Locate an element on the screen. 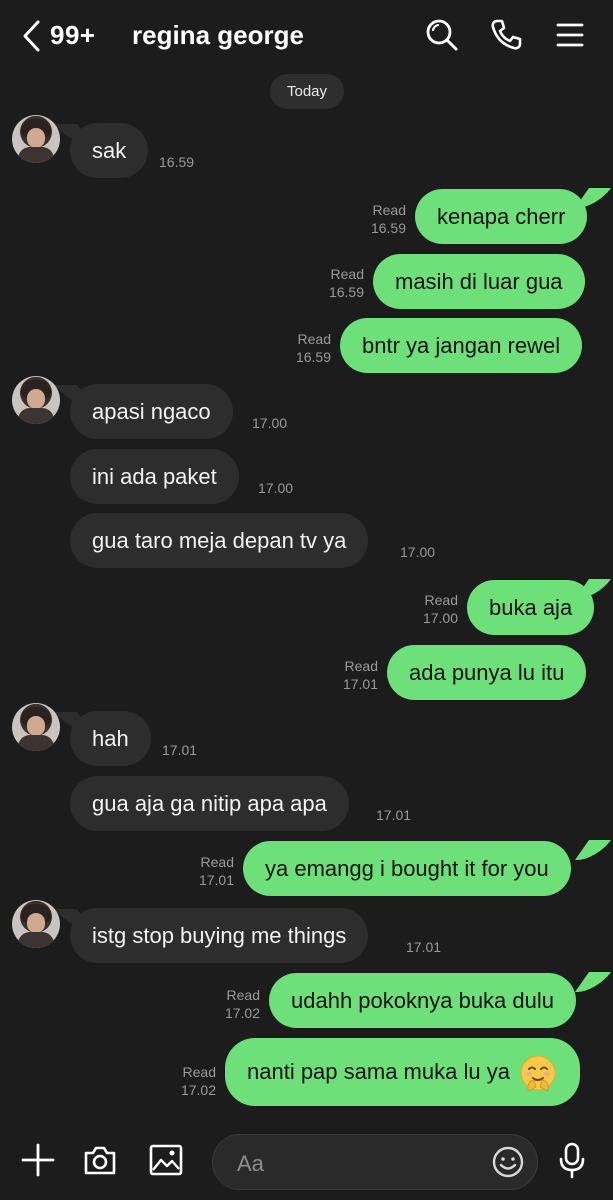  outgoing-message: ya emangg i bought it for you is located at coordinates (407, 868).